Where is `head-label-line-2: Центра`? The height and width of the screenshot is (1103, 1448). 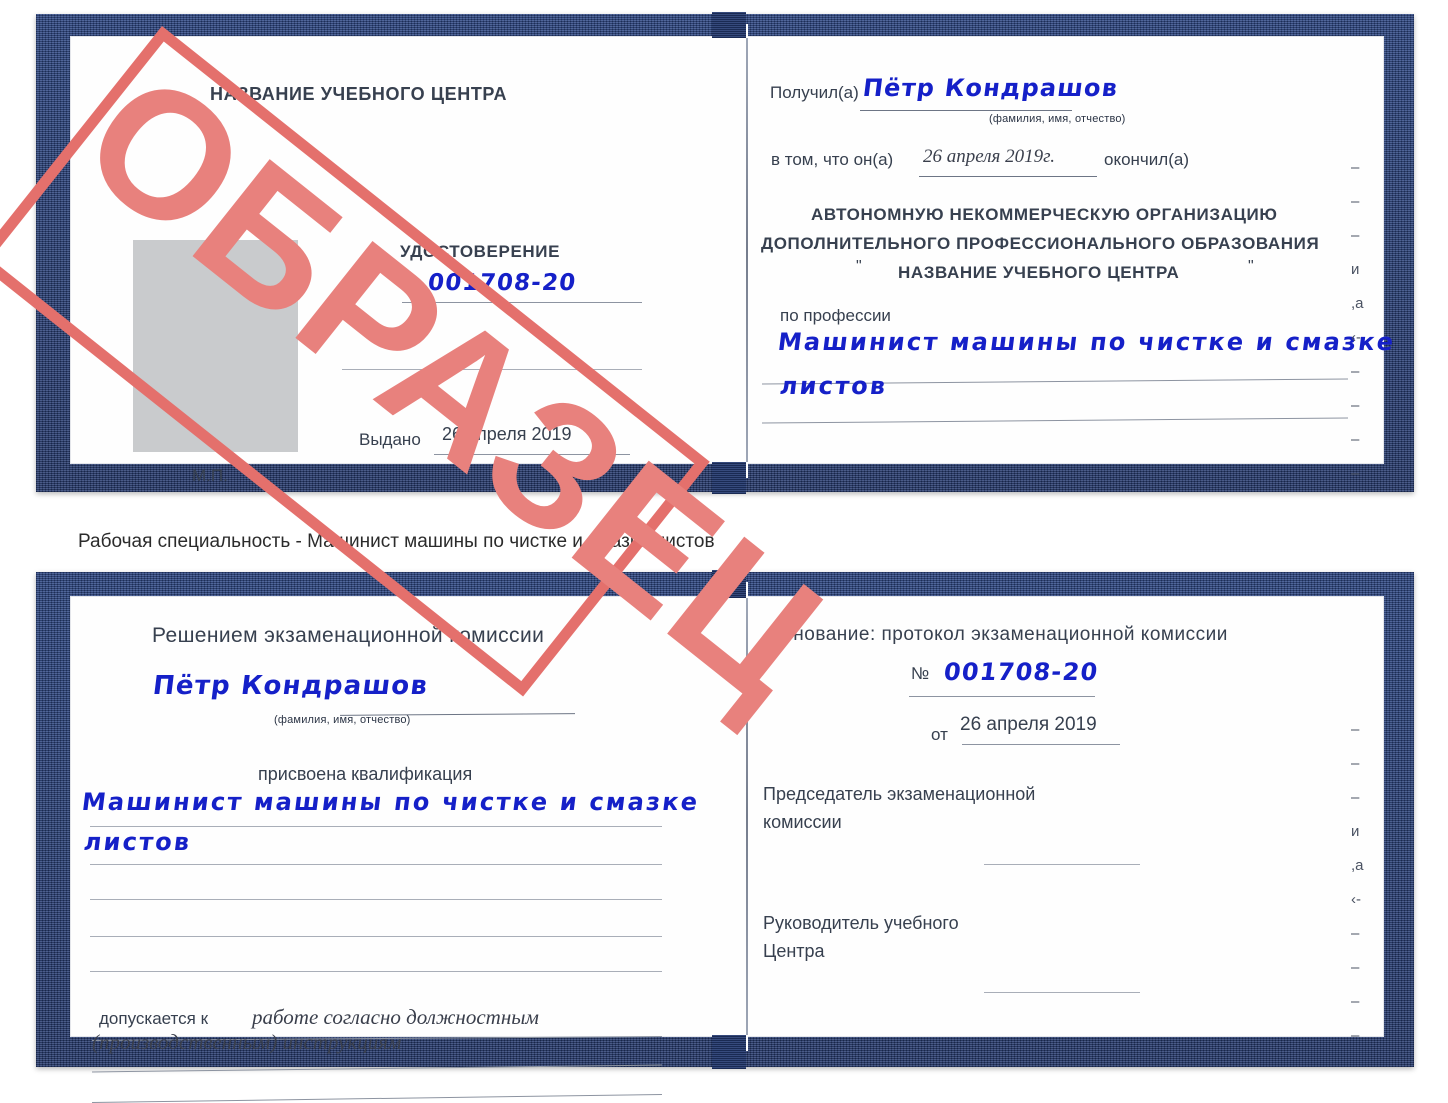
head-label-line-2: Центра is located at coordinates (794, 951).